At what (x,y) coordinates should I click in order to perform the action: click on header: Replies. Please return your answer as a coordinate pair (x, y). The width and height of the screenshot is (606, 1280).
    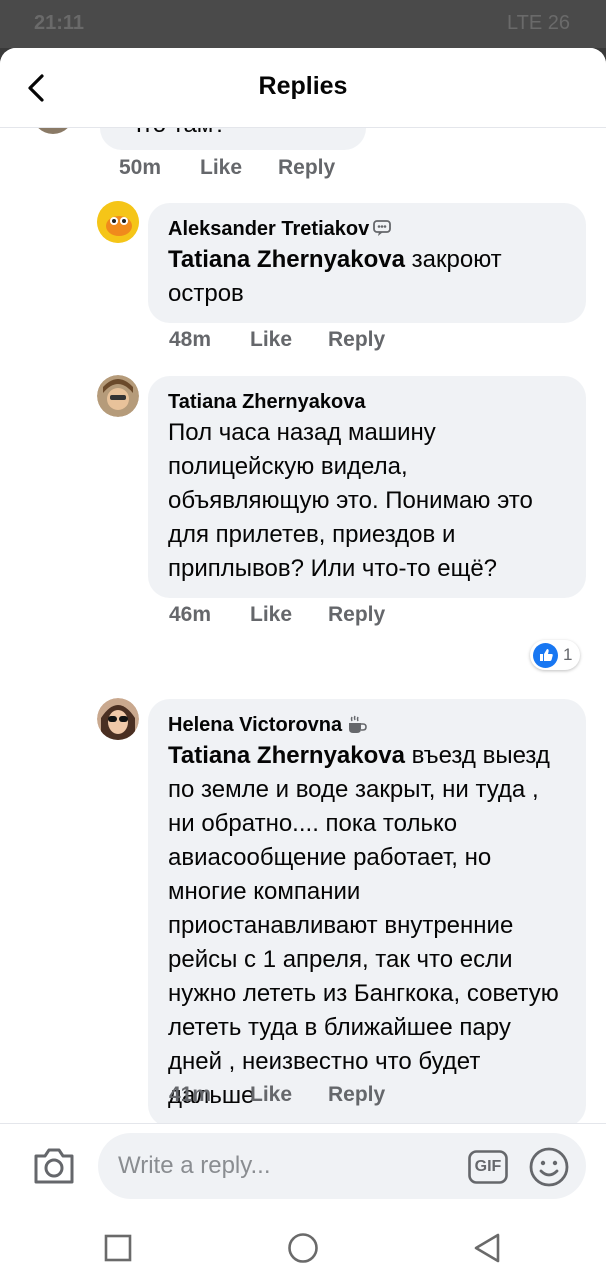
    Looking at the image, I should click on (303, 88).